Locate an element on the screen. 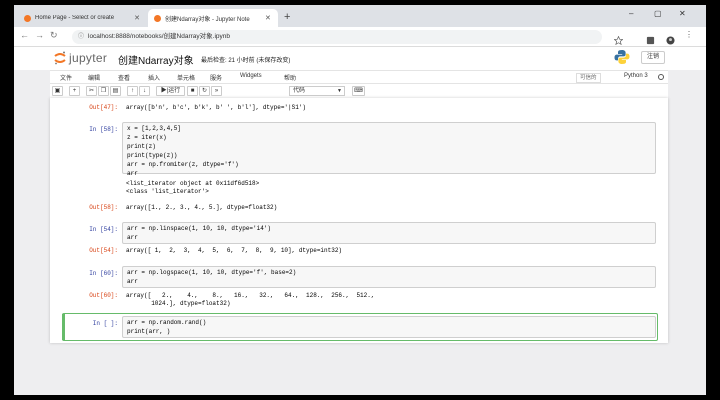  stream-output: <class 'list_iterator'> is located at coordinates (165, 191).